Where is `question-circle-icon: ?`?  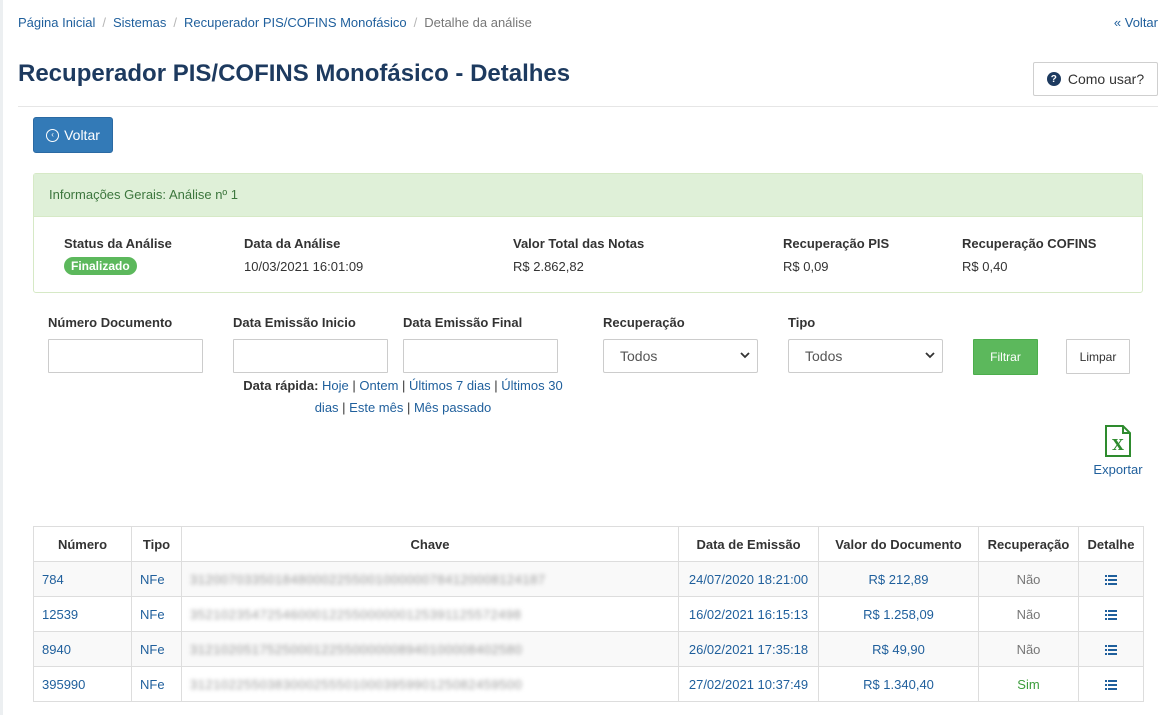 question-circle-icon: ? is located at coordinates (1053, 79).